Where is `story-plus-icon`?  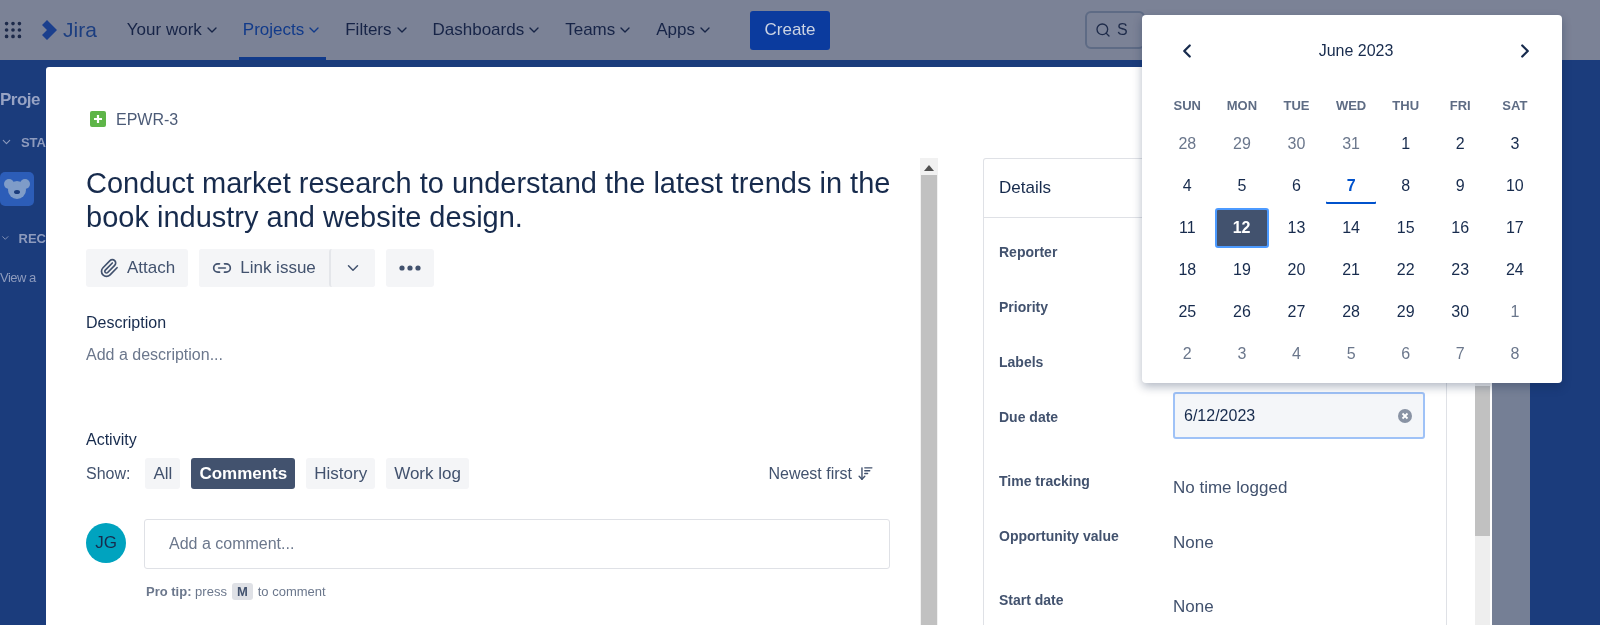
story-plus-icon is located at coordinates (98, 119).